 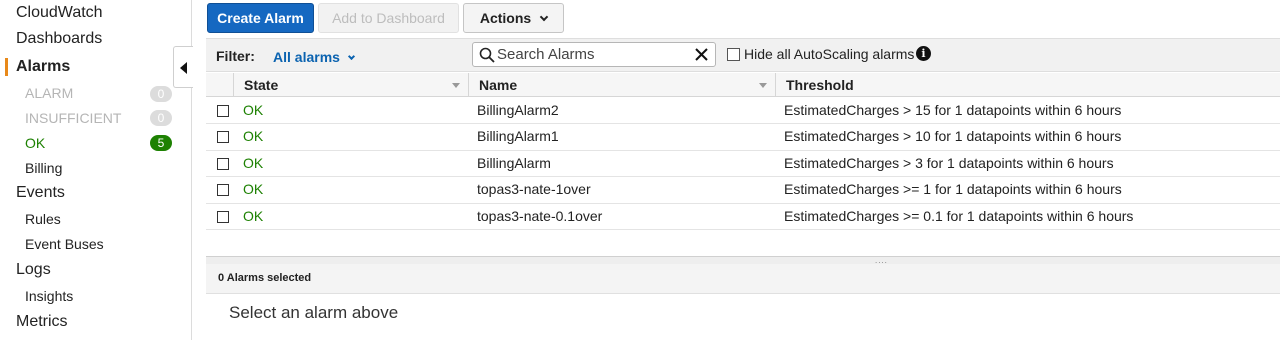 What do you see at coordinates (829, 54) in the screenshot?
I see `hide-autoscaling-label: Hide all AutoScaling alarms` at bounding box center [829, 54].